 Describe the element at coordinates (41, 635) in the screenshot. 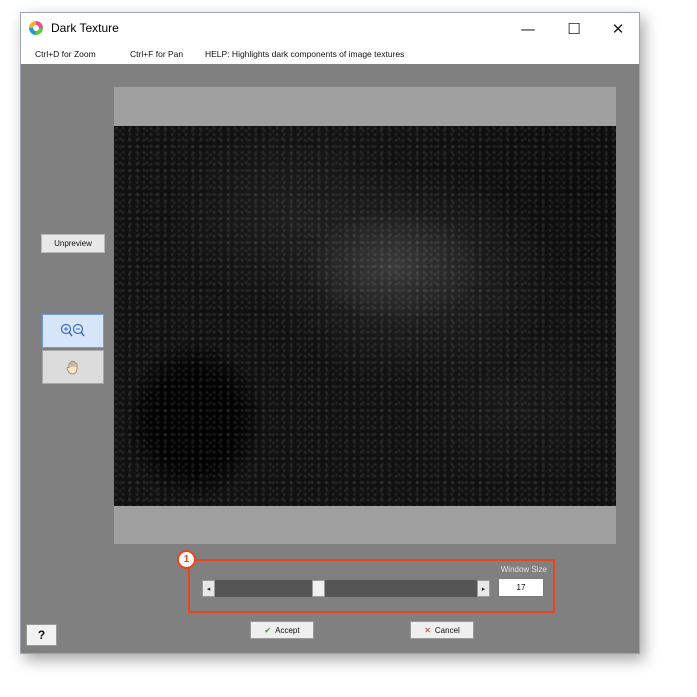

I see `help-button: ?` at that location.